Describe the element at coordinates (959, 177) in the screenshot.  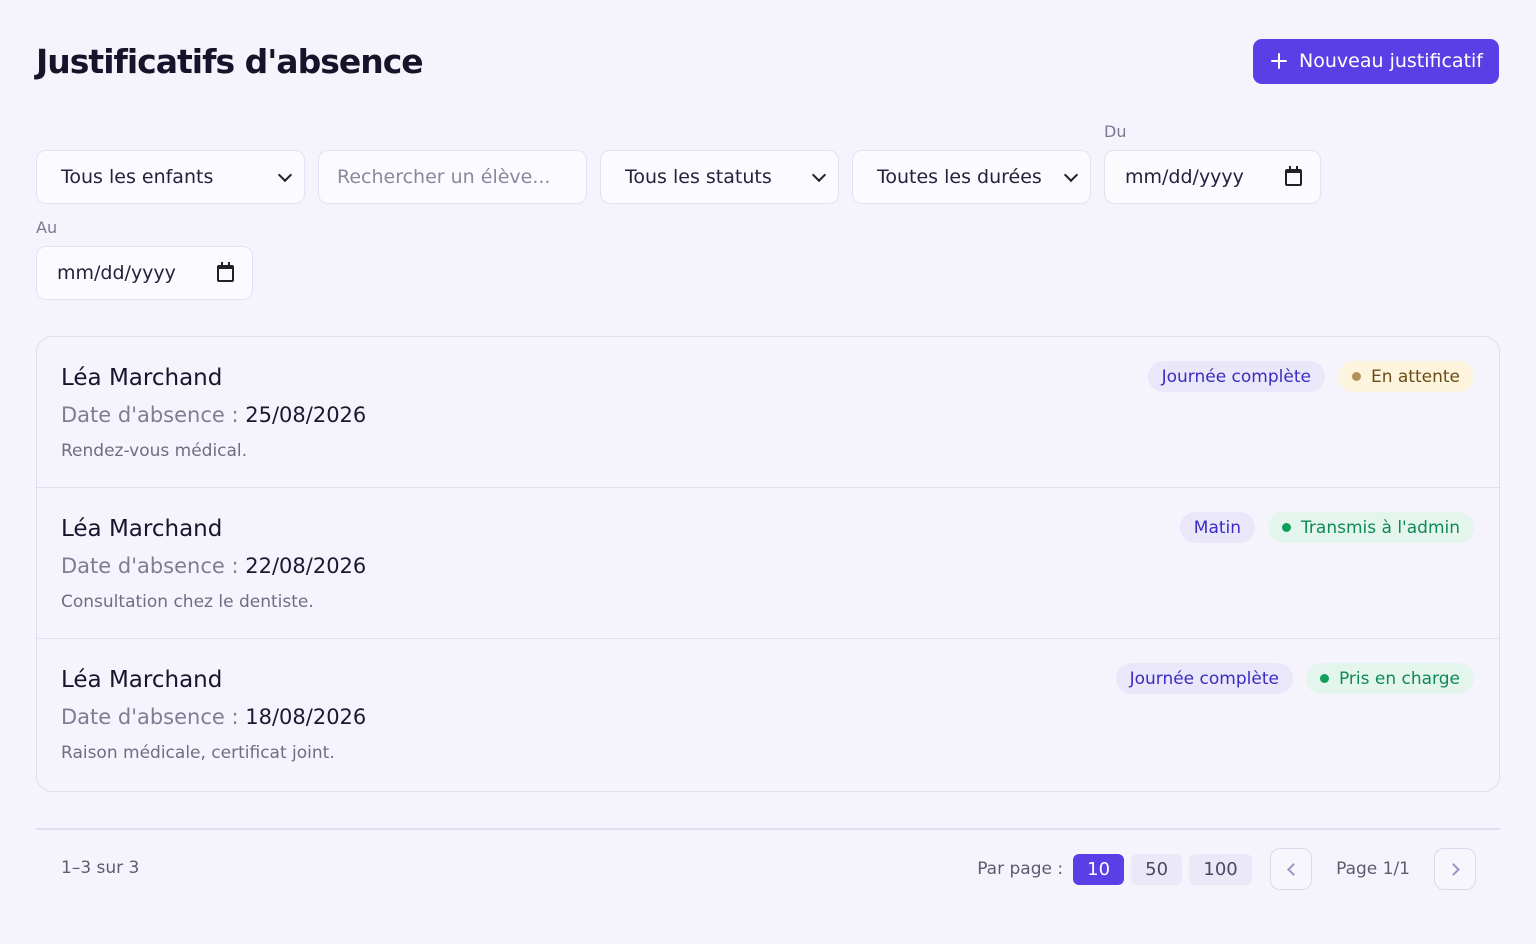
I see `duration-select-value: Toutes les durées` at that location.